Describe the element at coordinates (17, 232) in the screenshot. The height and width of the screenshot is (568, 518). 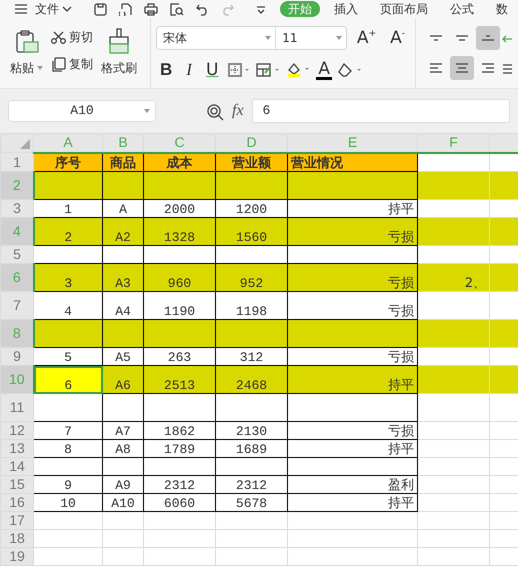
I see `row-header: 4` at that location.